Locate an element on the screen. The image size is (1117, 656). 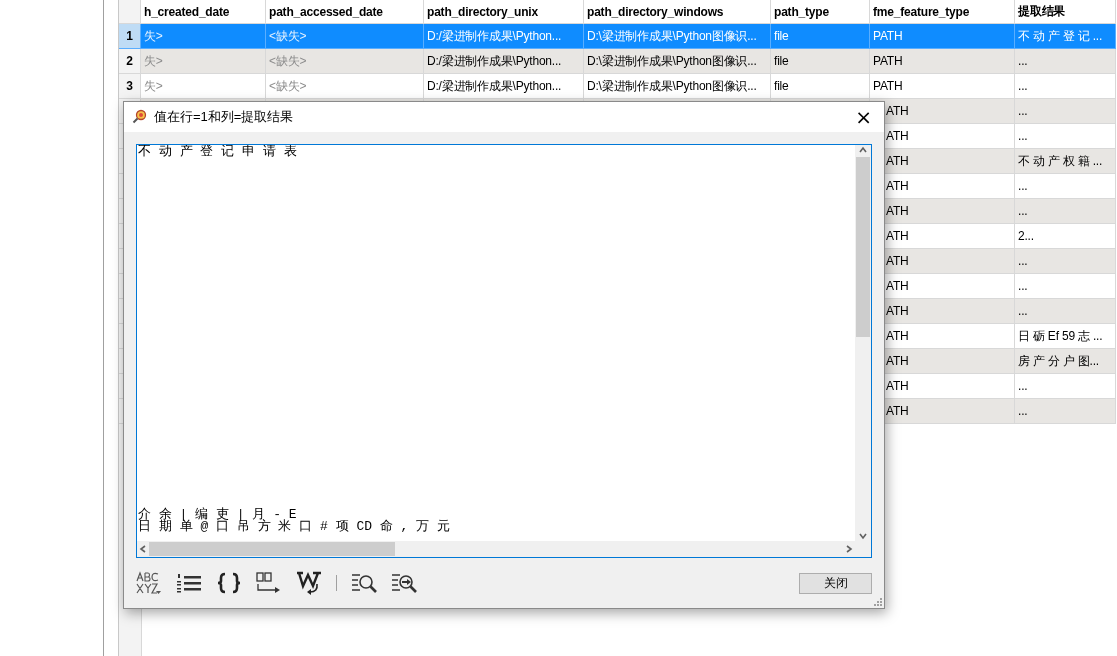
columns-arrow-icon is located at coordinates (269, 583).